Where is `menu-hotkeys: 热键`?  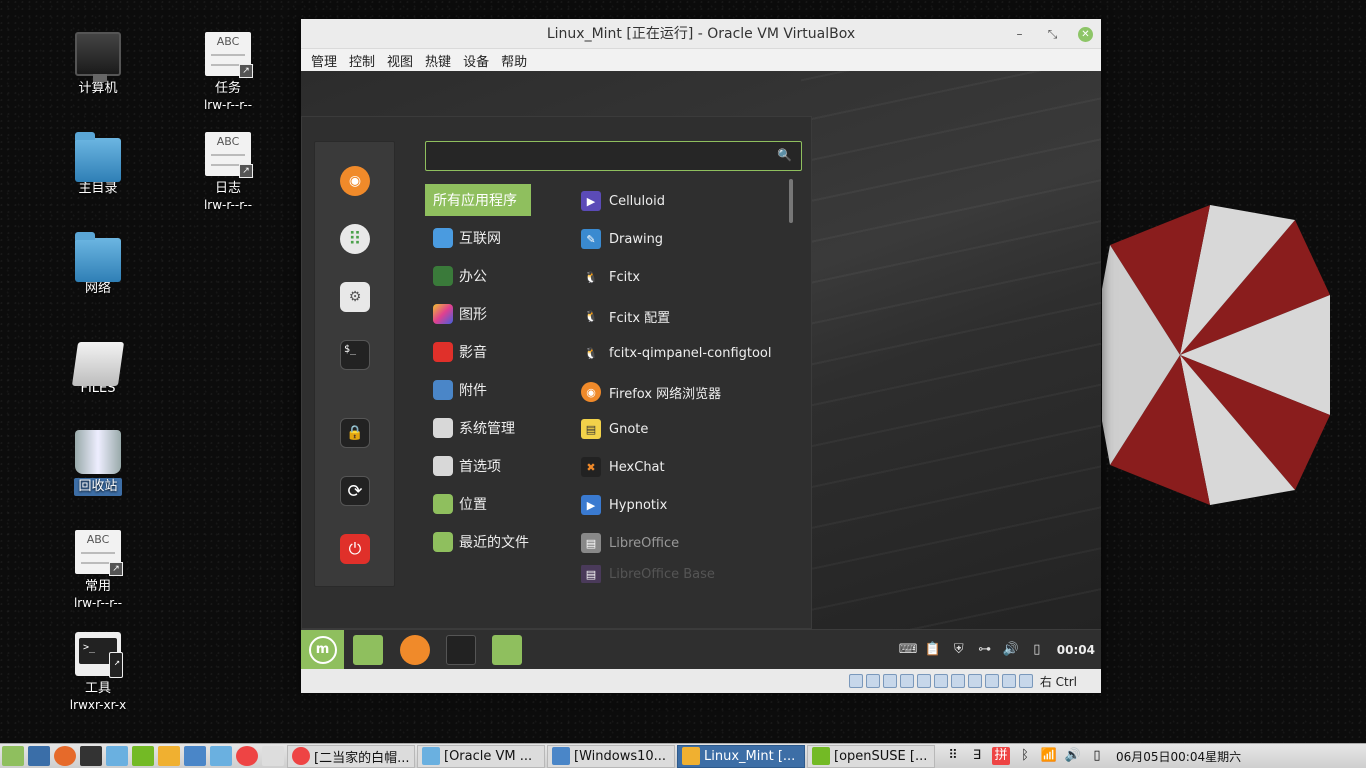
menu-hotkeys: 热键 is located at coordinates (438, 60).